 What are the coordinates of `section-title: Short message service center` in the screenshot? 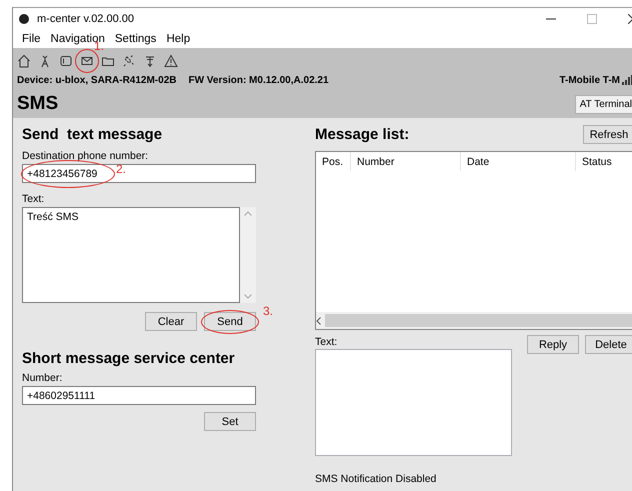 It's located at (129, 358).